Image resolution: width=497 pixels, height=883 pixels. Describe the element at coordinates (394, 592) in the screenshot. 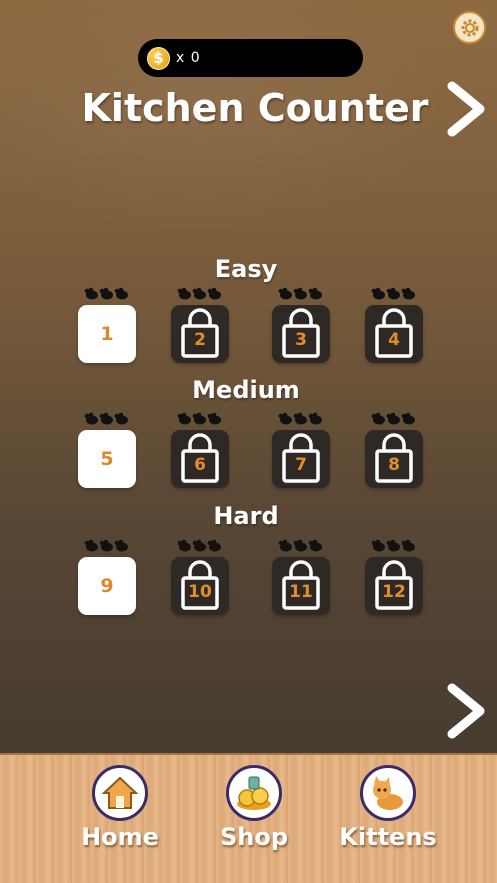

I see `level-number: 12` at that location.